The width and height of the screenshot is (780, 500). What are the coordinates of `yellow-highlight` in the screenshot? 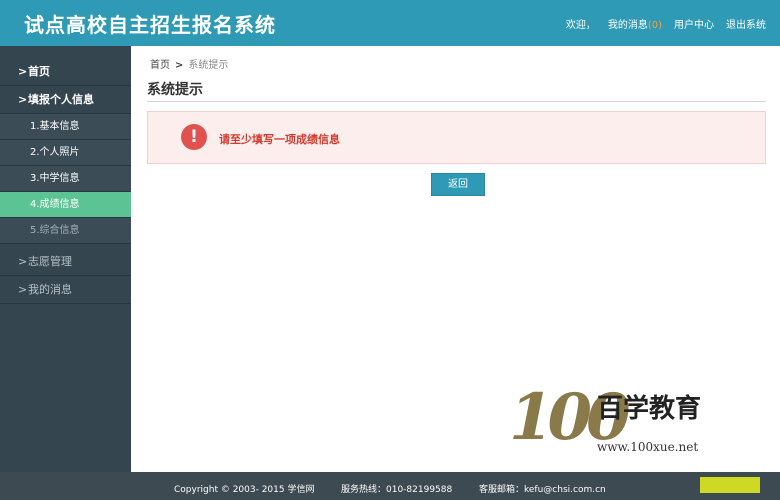 It's located at (730, 485).